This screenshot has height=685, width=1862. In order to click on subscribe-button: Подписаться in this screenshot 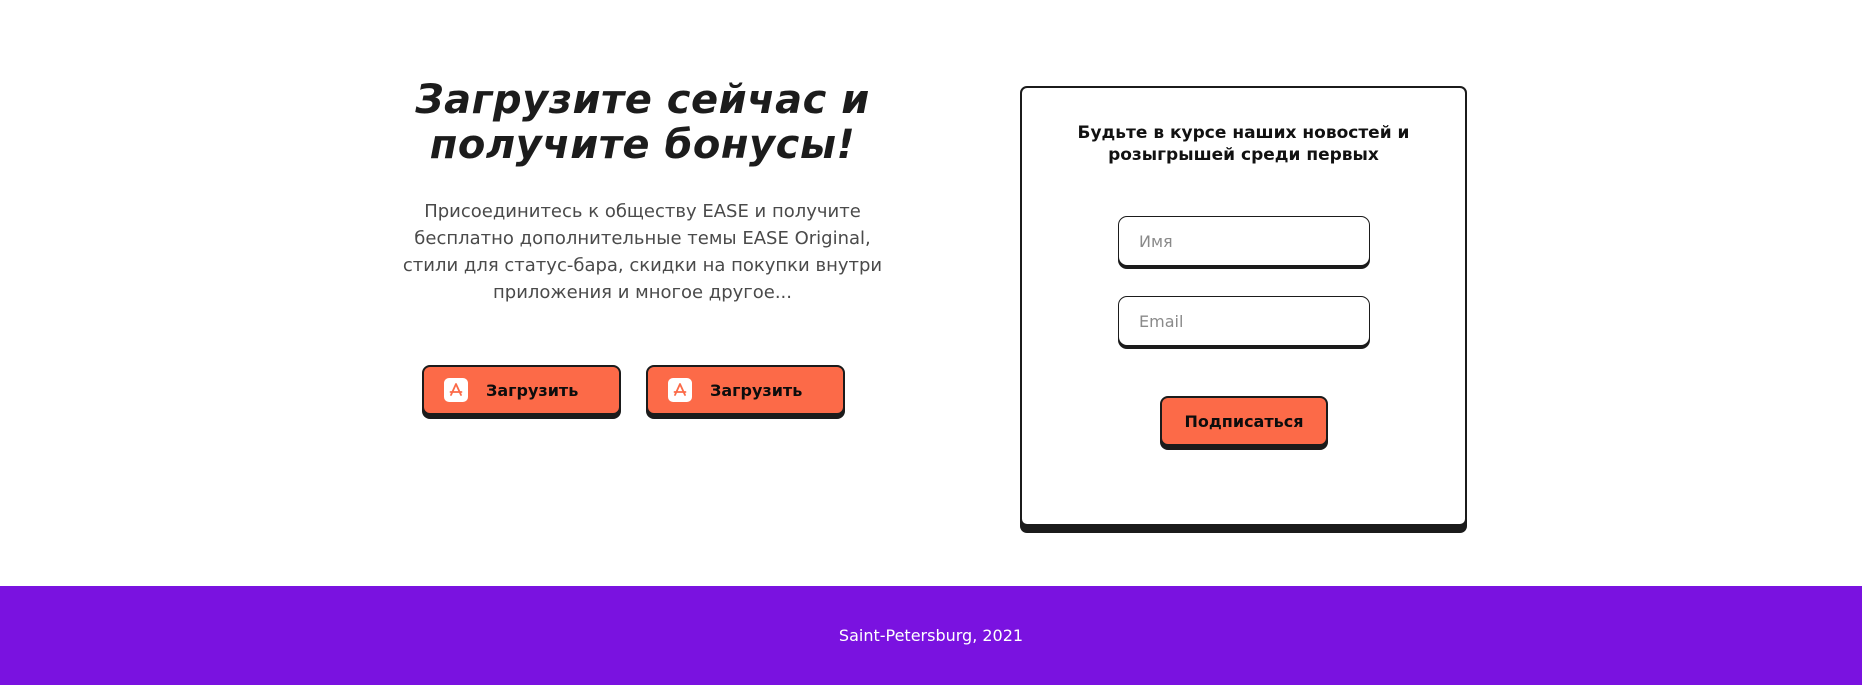, I will do `click(1244, 421)`.